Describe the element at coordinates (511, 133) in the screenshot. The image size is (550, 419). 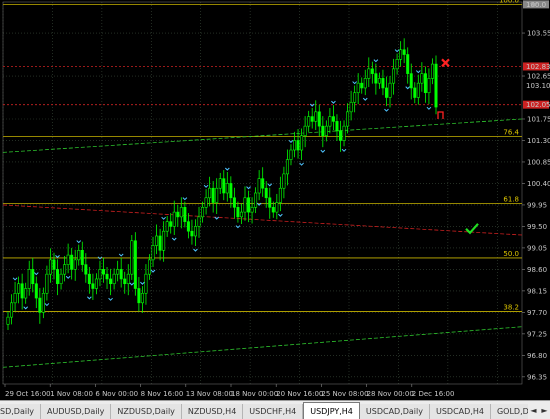
I see `fib-level-label: 76.4` at that location.